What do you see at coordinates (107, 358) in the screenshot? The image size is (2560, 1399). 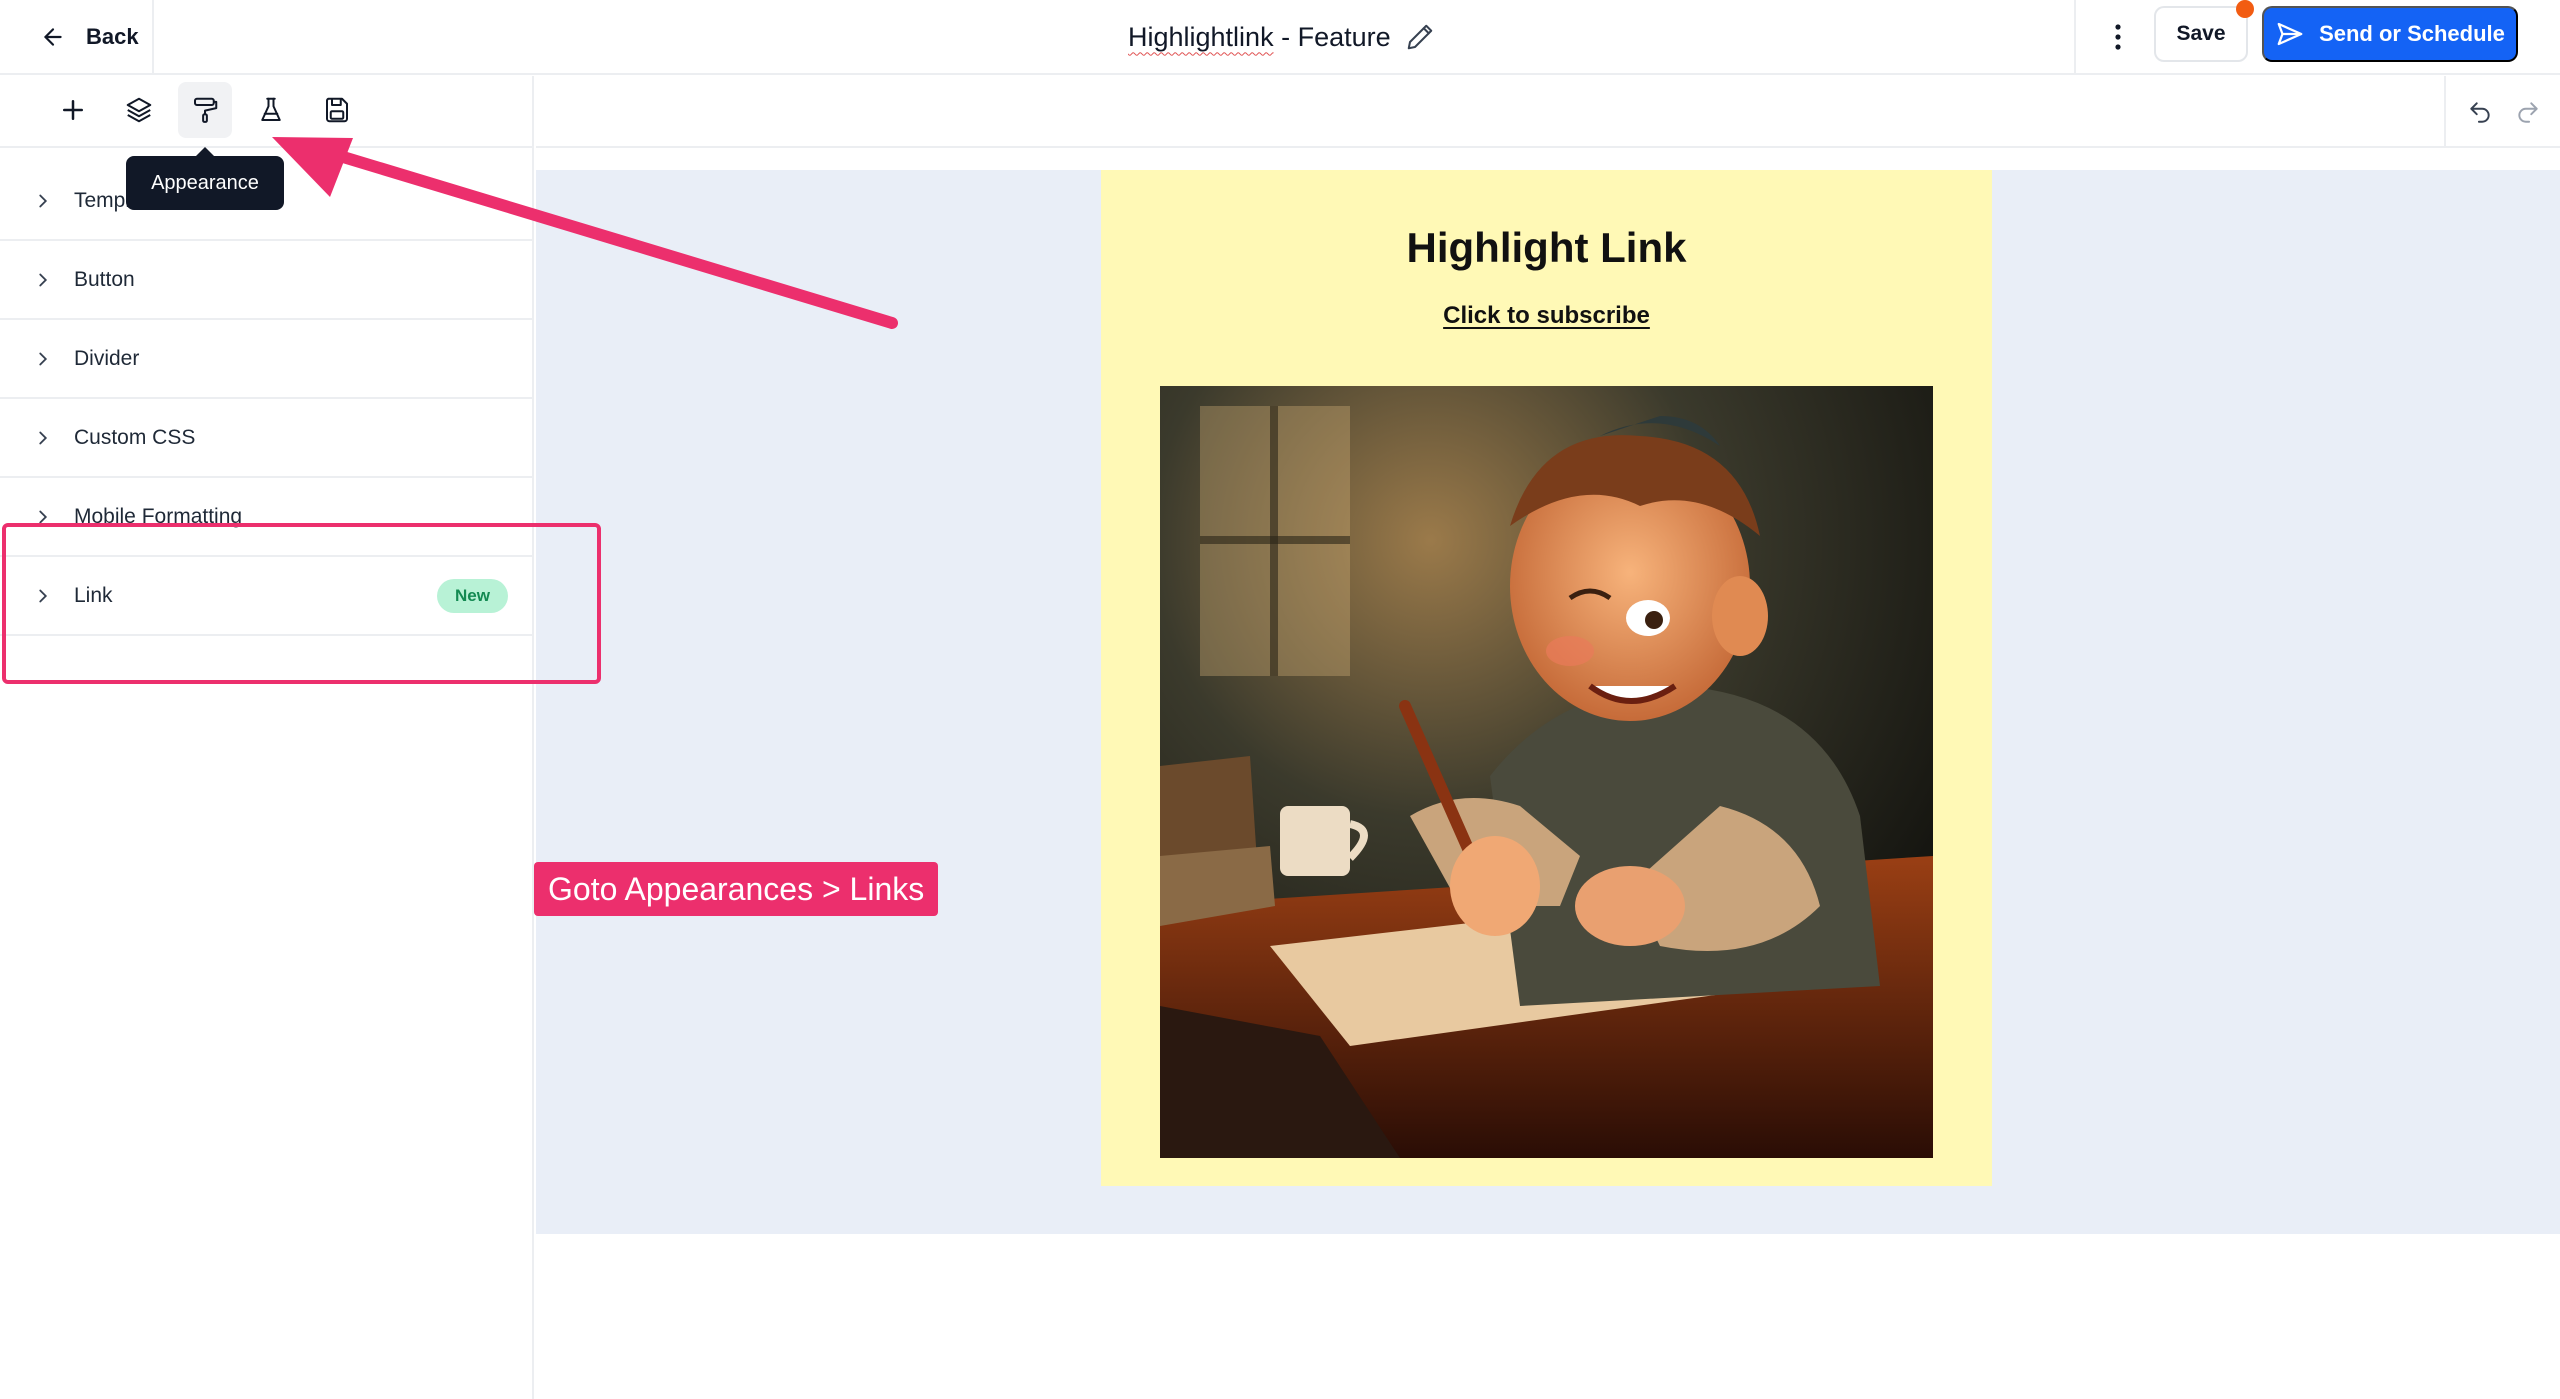 I see `section-label: Divider` at bounding box center [107, 358].